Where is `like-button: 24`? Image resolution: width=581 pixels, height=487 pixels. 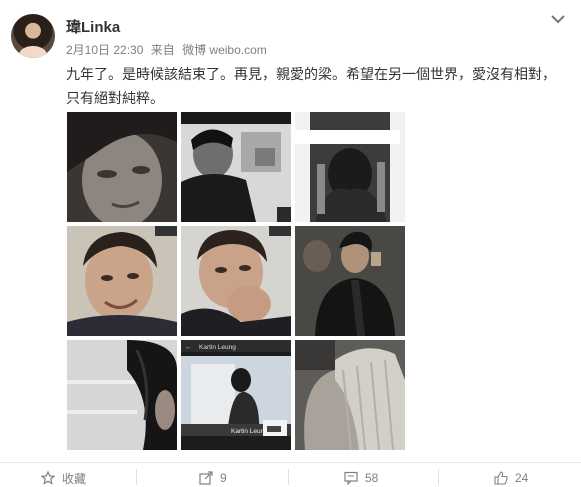
like-button: 24 is located at coordinates (511, 478).